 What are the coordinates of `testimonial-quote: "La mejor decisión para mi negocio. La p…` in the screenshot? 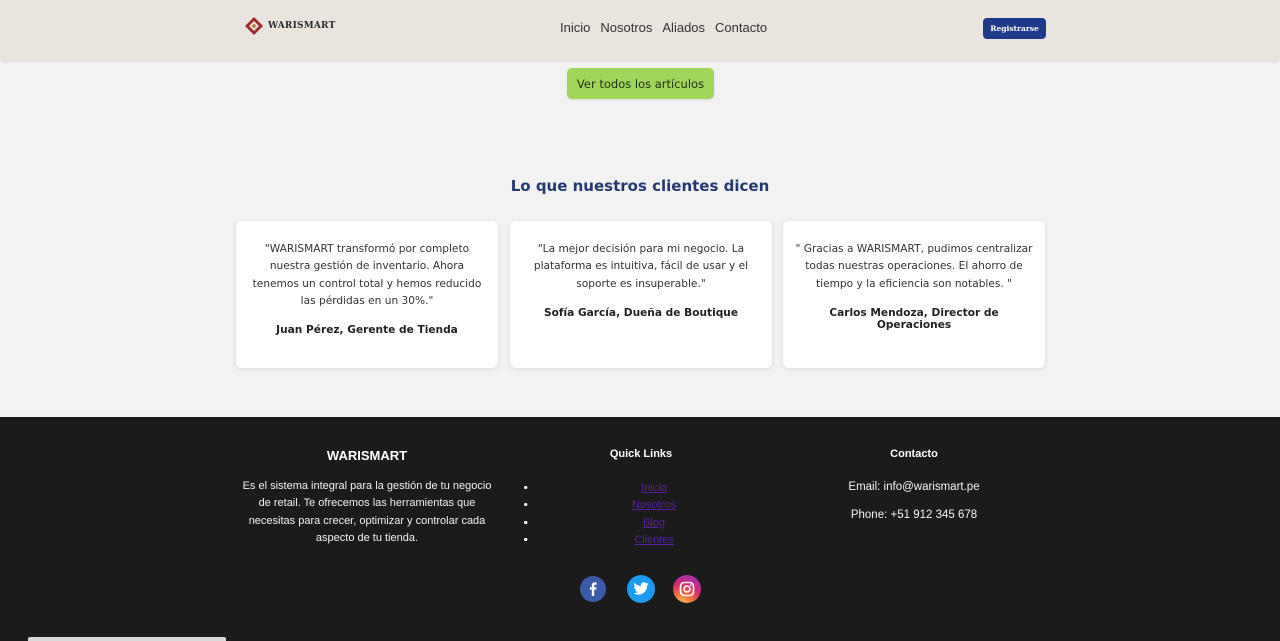 It's located at (641, 266).